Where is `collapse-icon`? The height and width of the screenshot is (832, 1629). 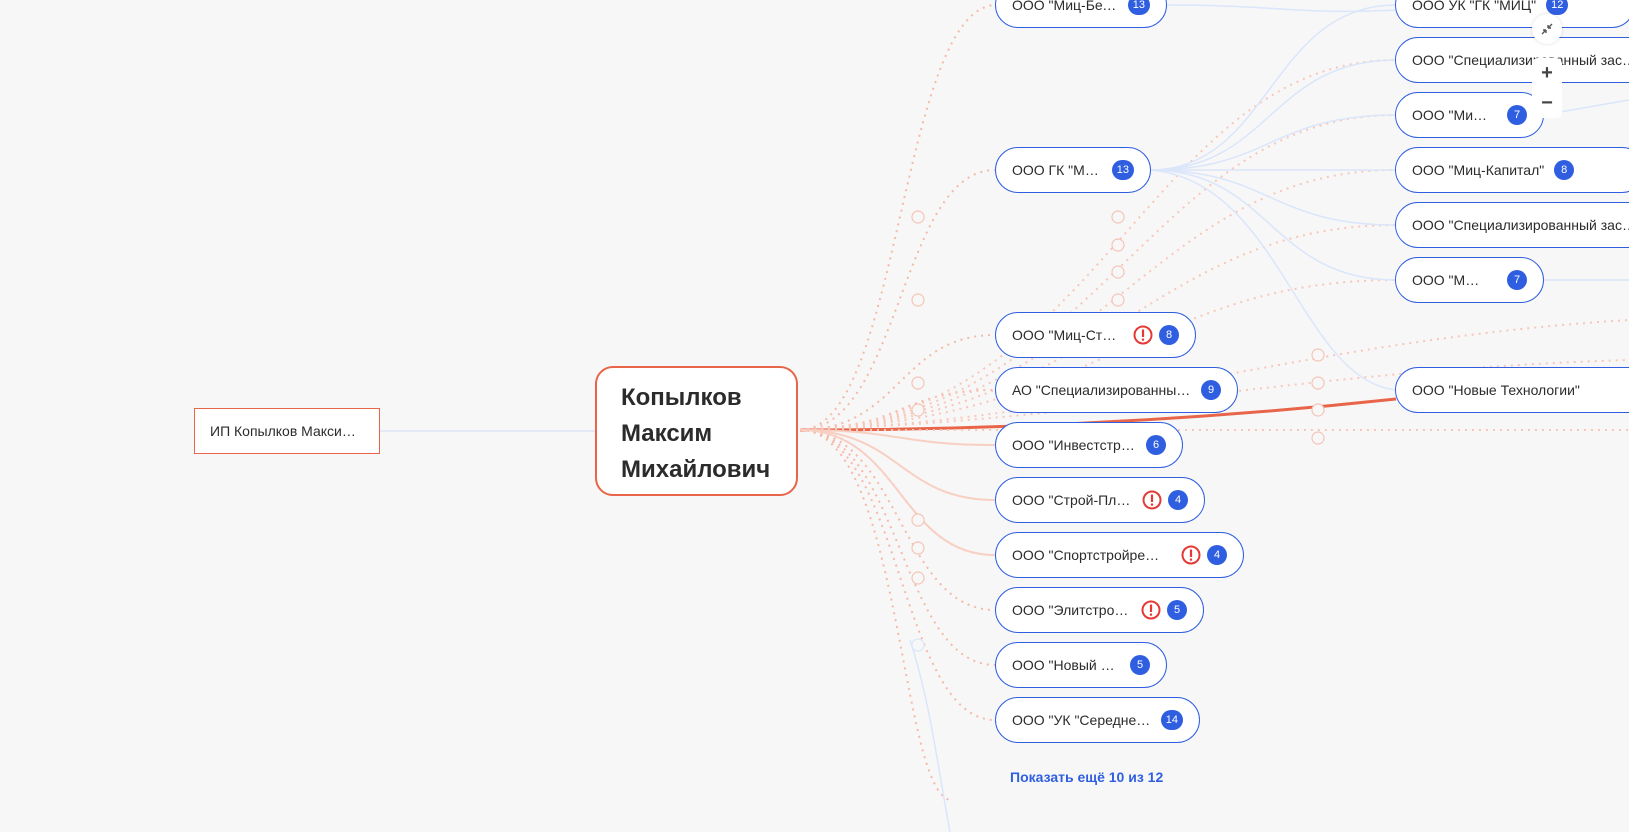 collapse-icon is located at coordinates (1547, 29).